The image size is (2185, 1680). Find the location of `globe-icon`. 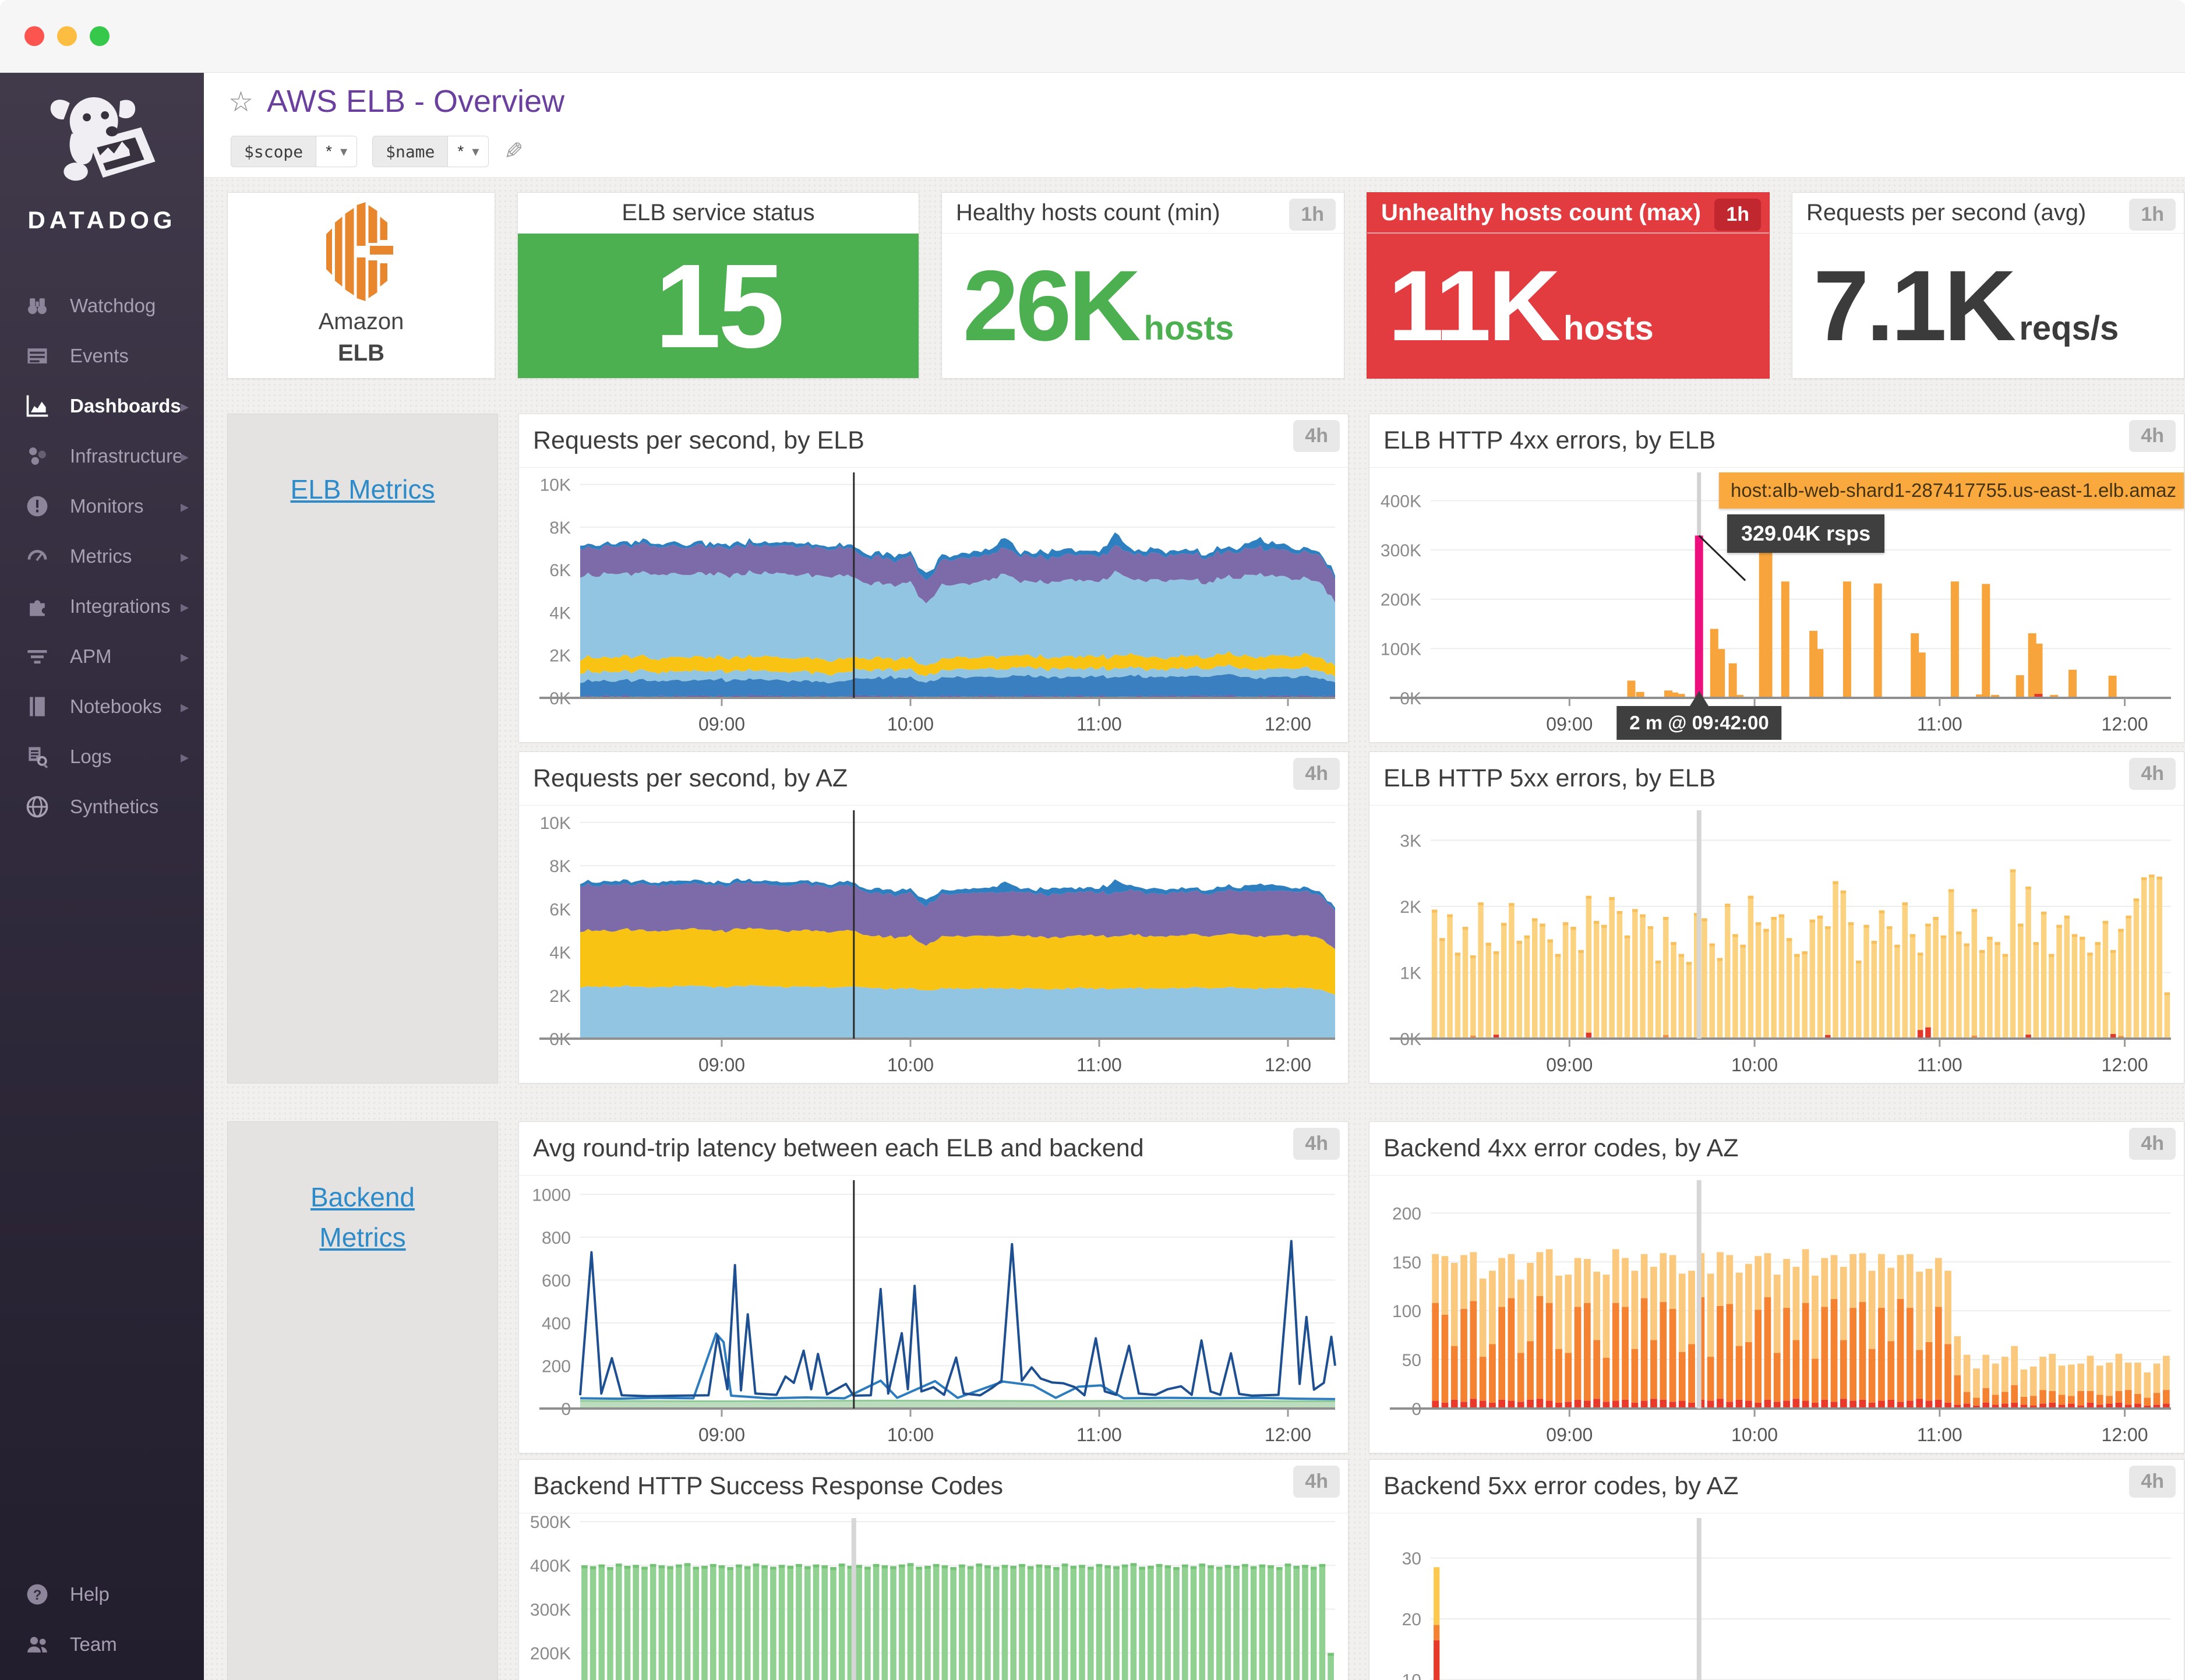

globe-icon is located at coordinates (37, 807).